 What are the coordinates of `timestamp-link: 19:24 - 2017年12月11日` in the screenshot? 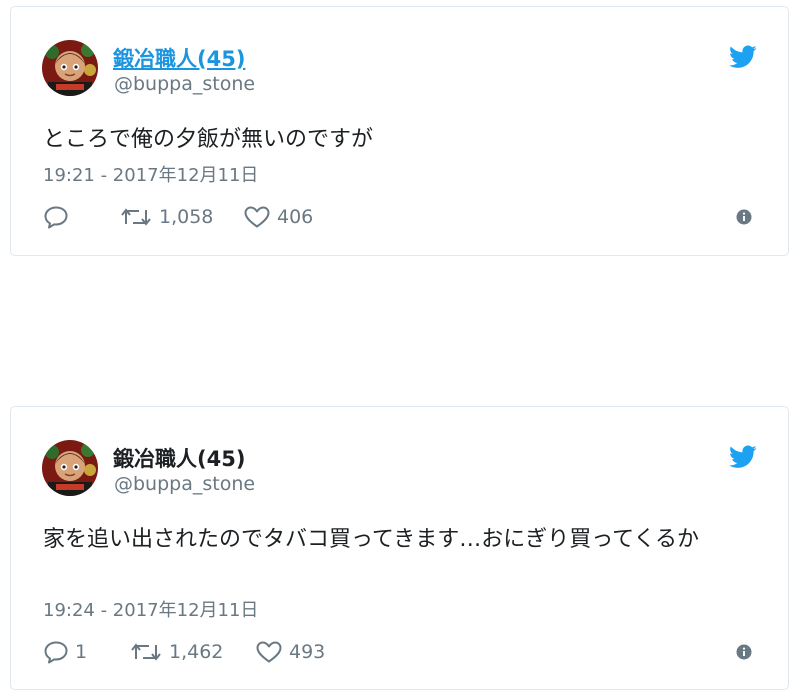 It's located at (150, 609).